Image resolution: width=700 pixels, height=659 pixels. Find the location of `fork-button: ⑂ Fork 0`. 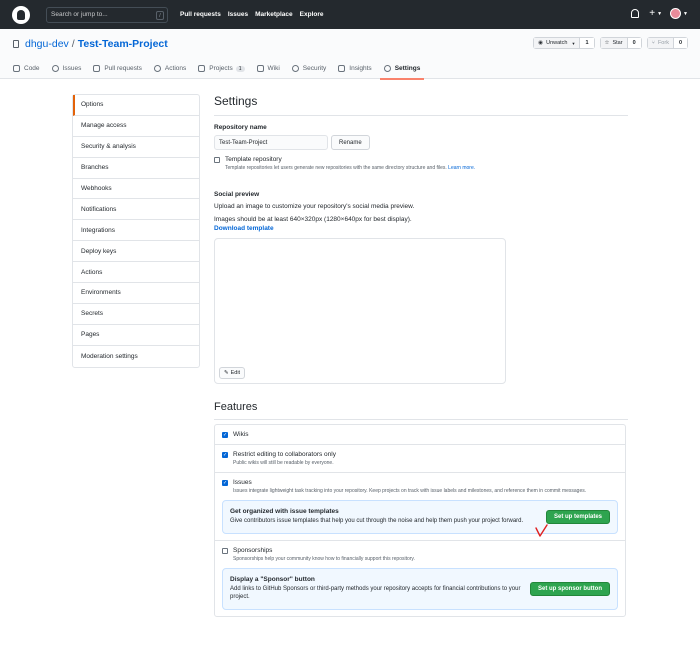

fork-button: ⑂ Fork 0 is located at coordinates (667, 43).